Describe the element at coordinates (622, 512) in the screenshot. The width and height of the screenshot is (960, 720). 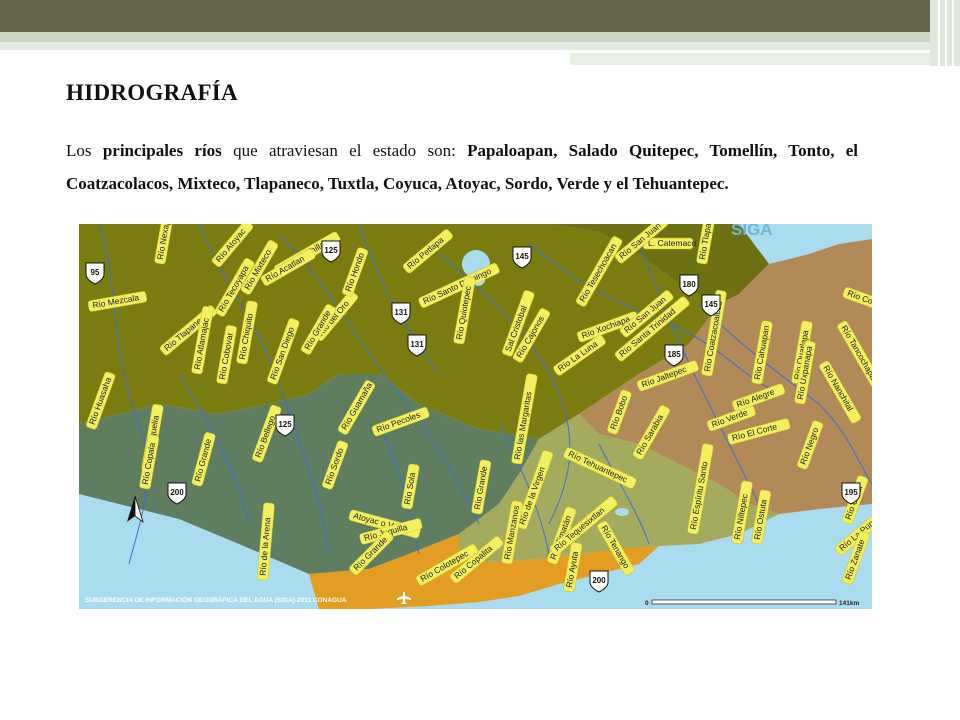
I see `lagoon` at that location.